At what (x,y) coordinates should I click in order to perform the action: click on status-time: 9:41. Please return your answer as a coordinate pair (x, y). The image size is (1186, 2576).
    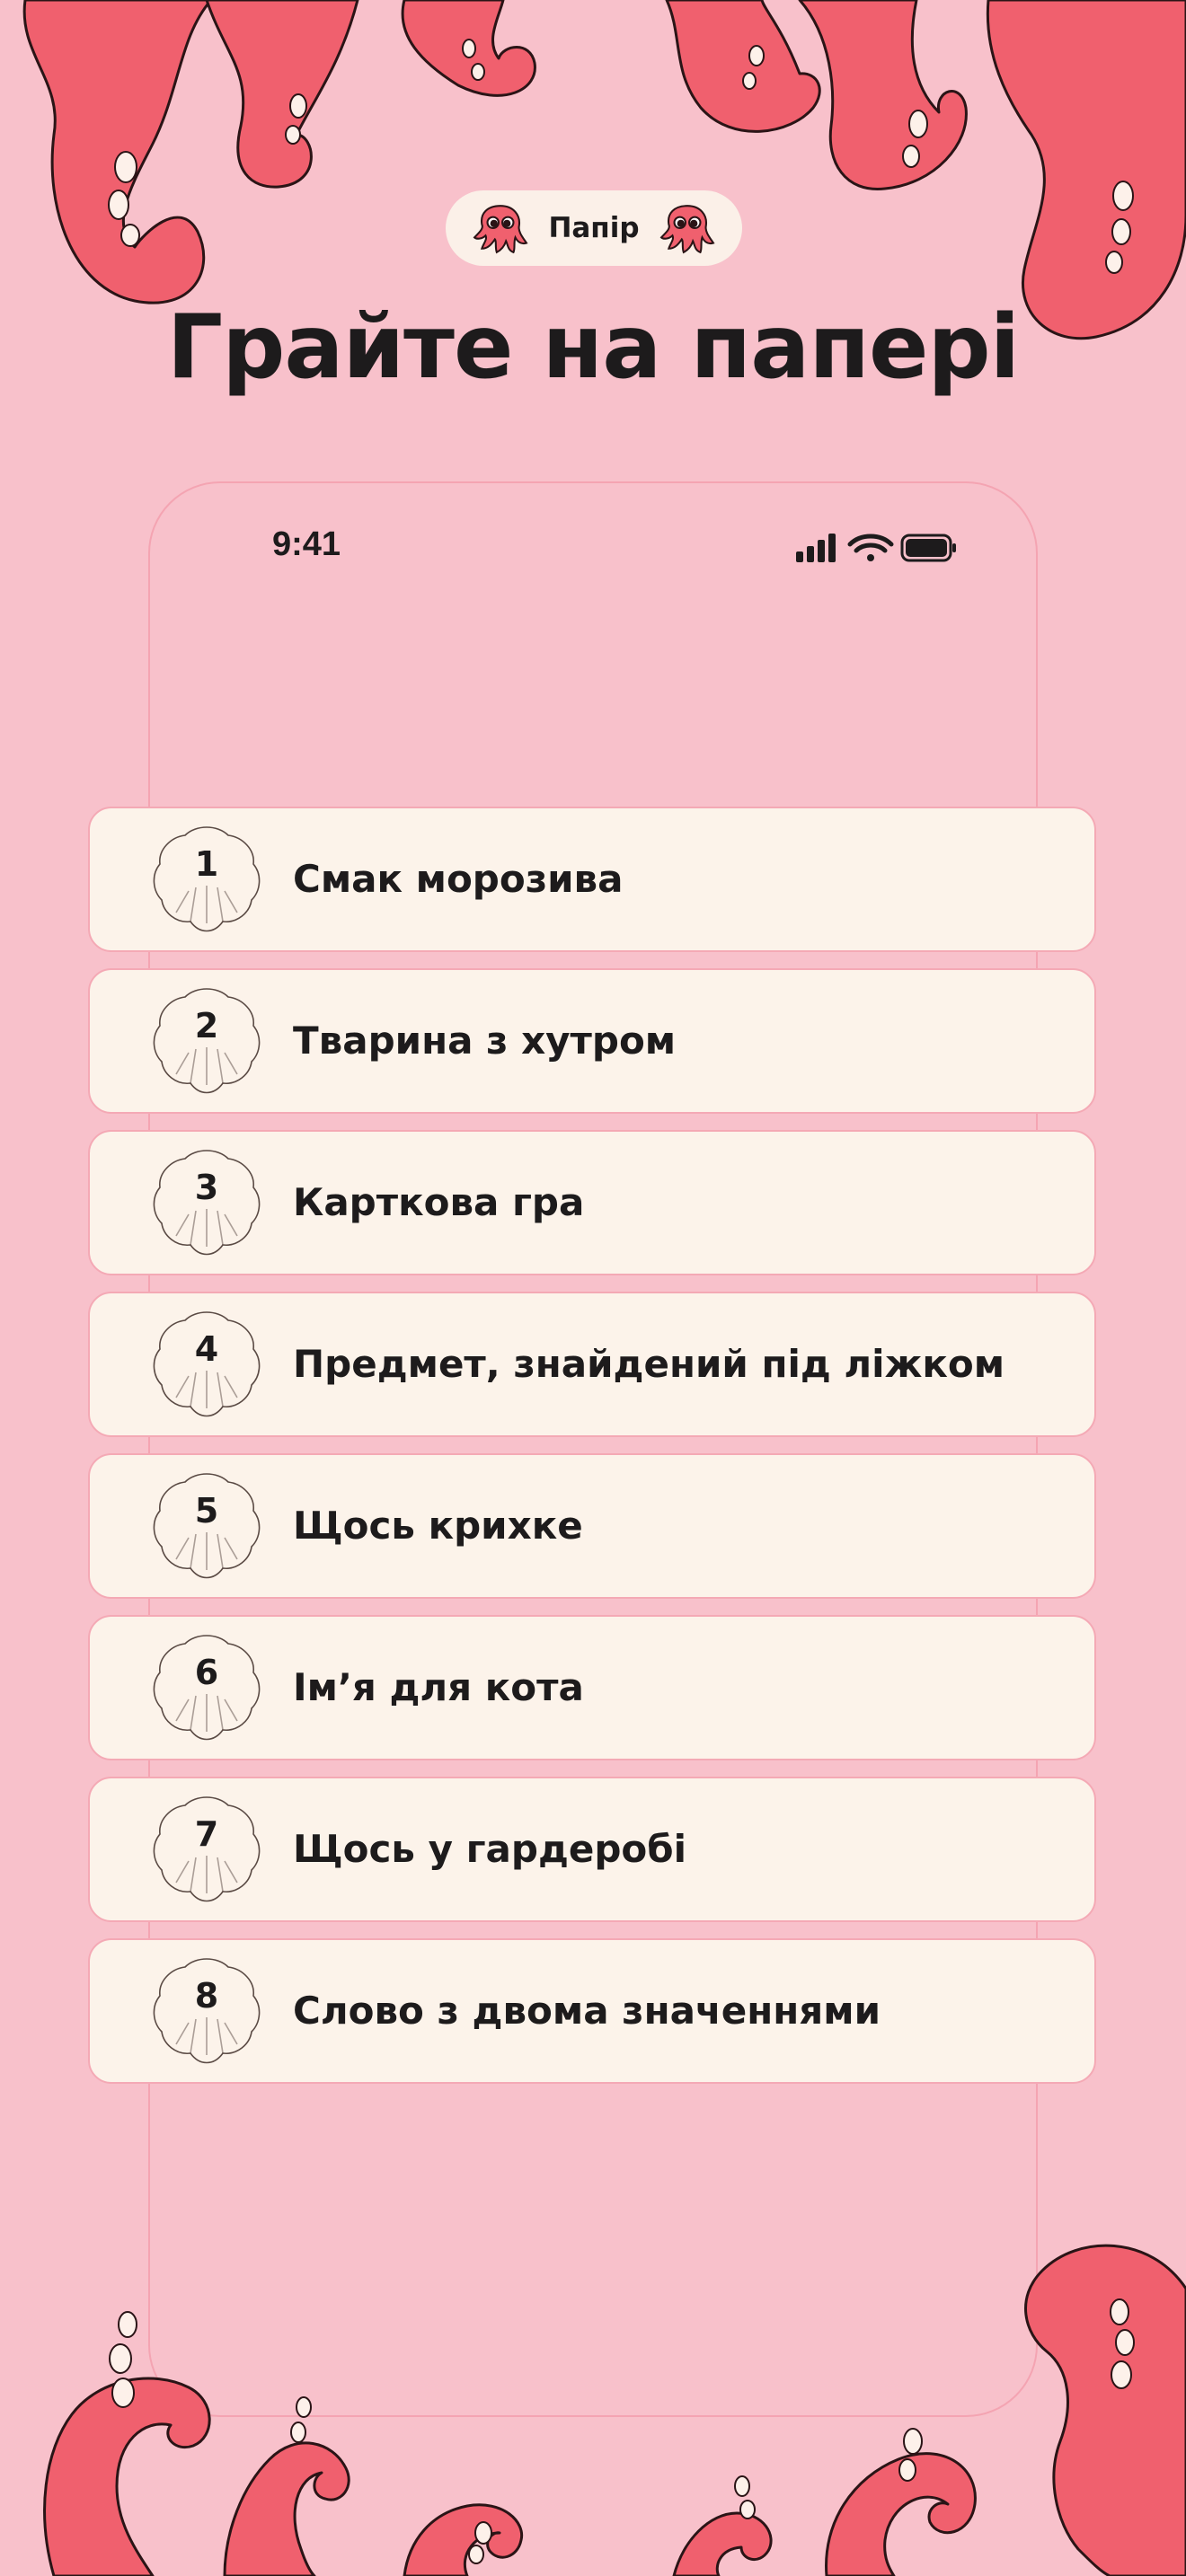
    Looking at the image, I should click on (306, 544).